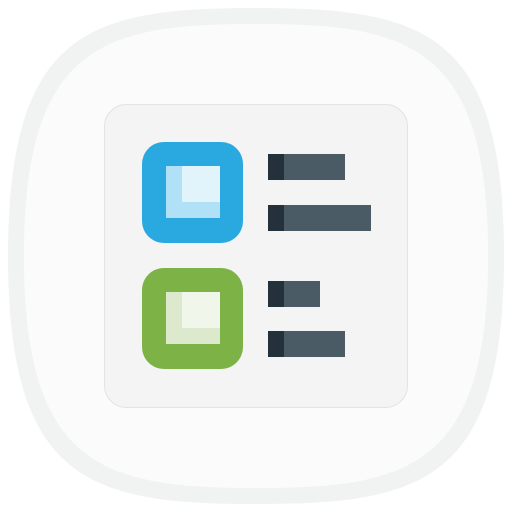  Describe the element at coordinates (294, 294) in the screenshot. I see `list-line-2a` at that location.